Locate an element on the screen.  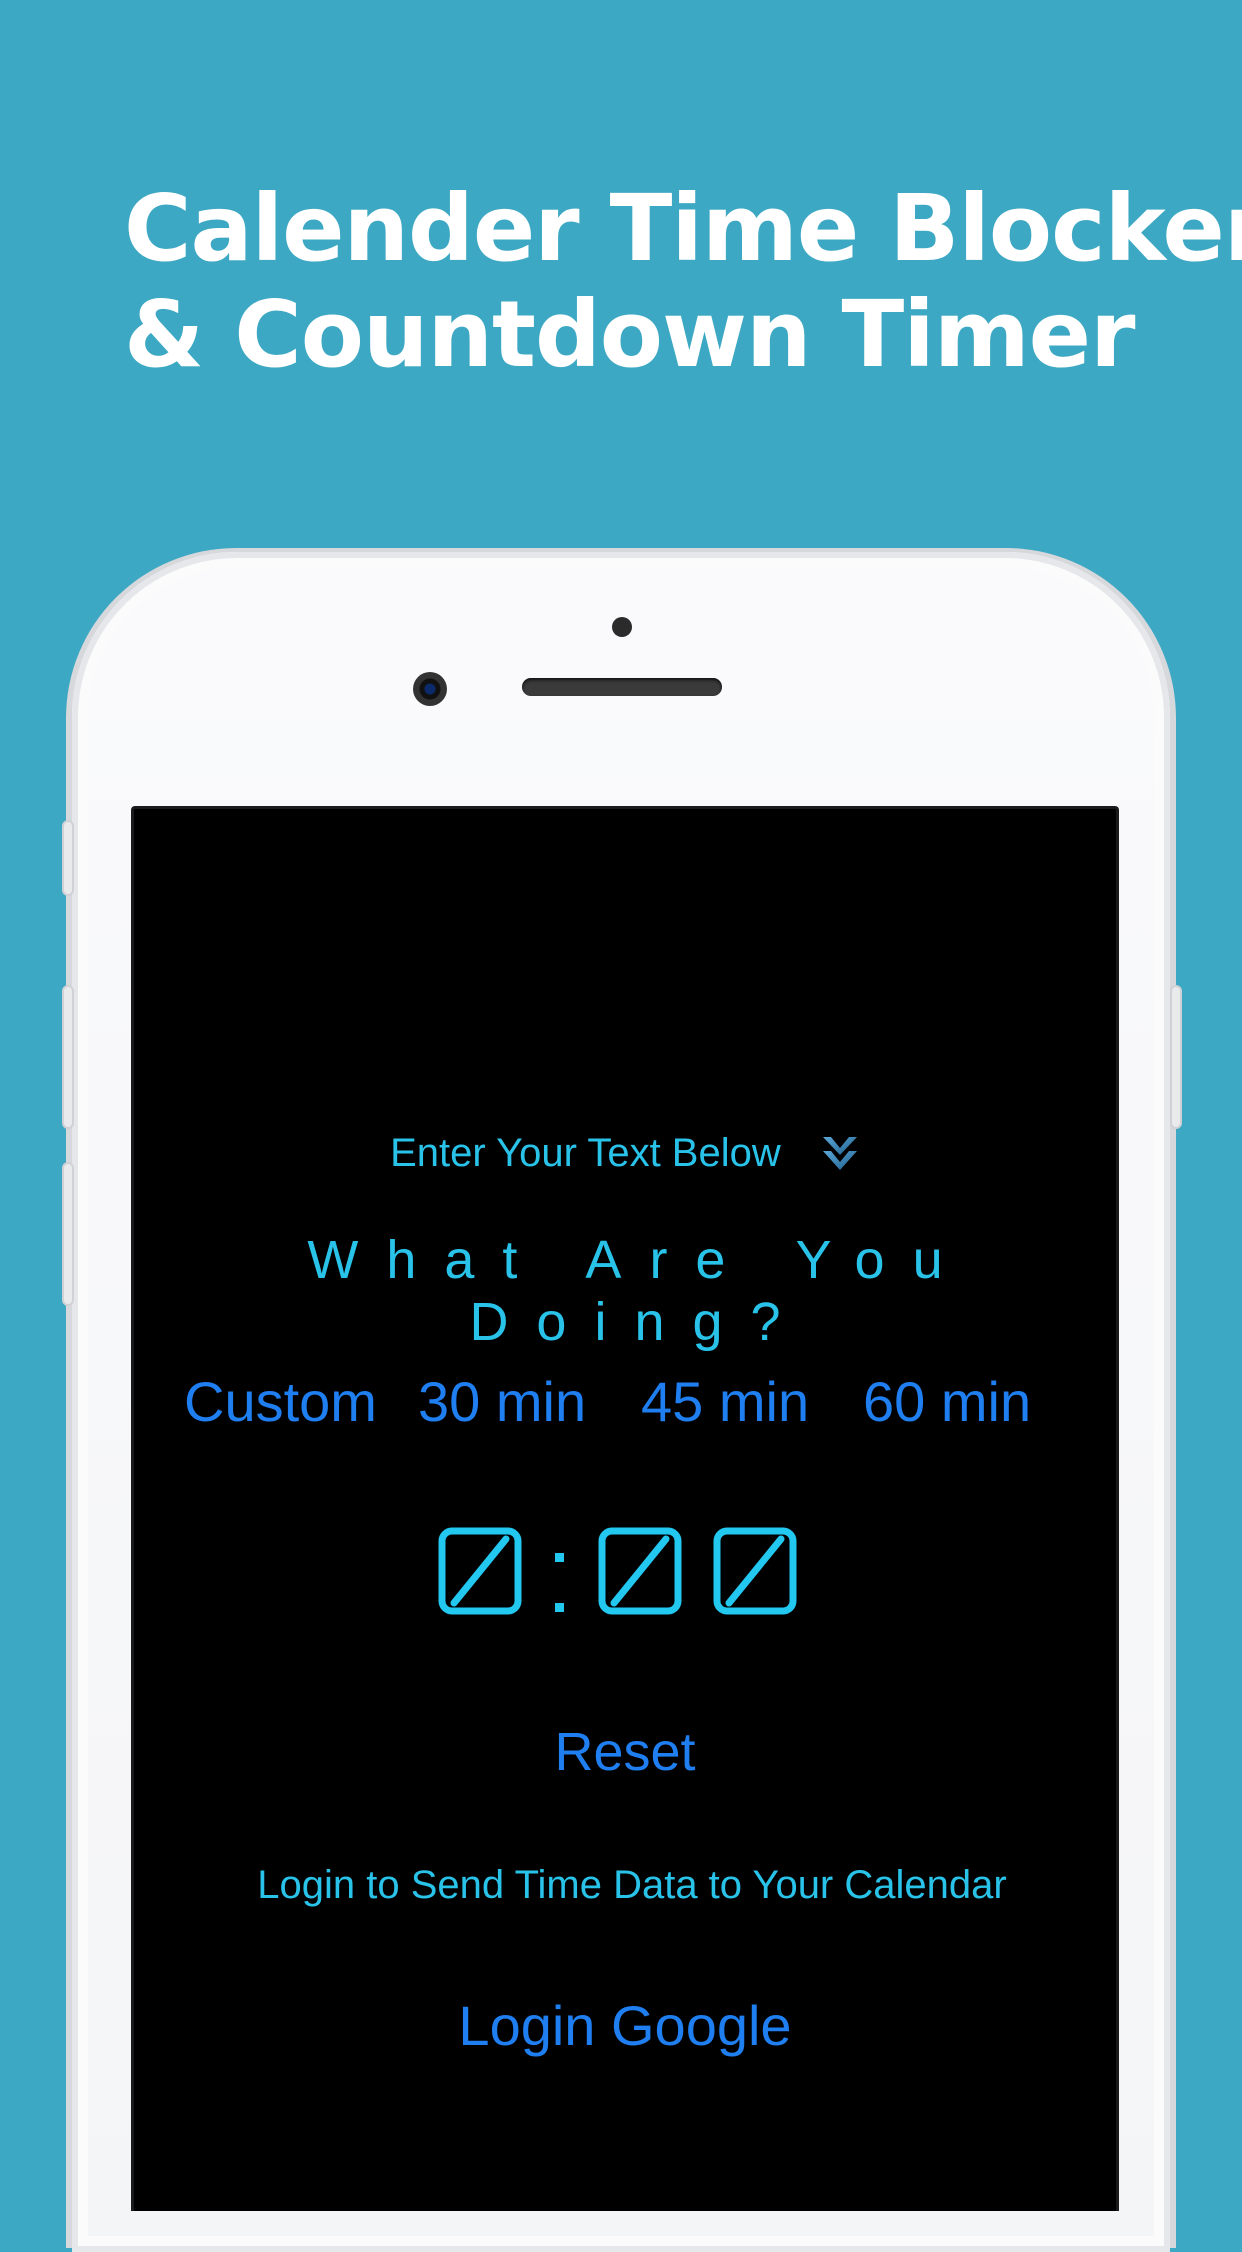
headline-line-1: Calender Time Blocker is located at coordinates (683, 228).